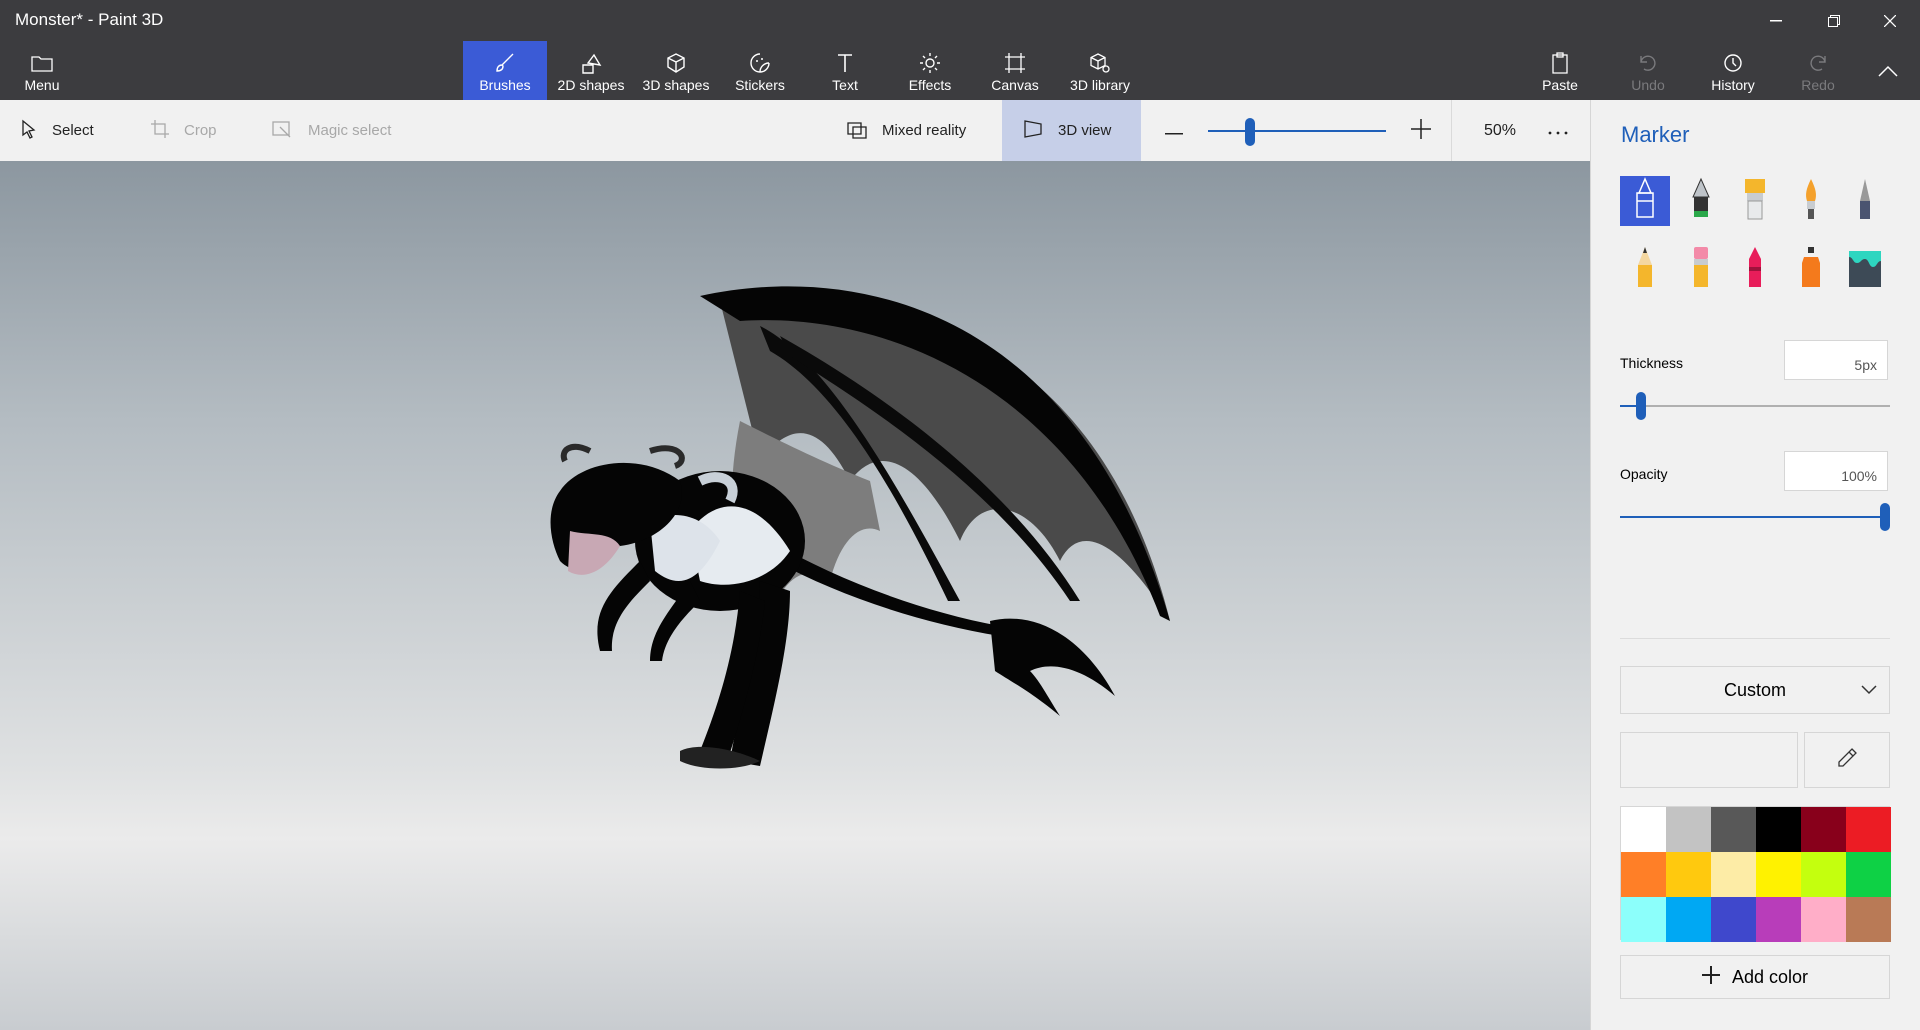 Image resolution: width=1920 pixels, height=1030 pixels. Describe the element at coordinates (591, 85) in the screenshot. I see `tab-2d-shapes-label: 2D shapes` at that location.